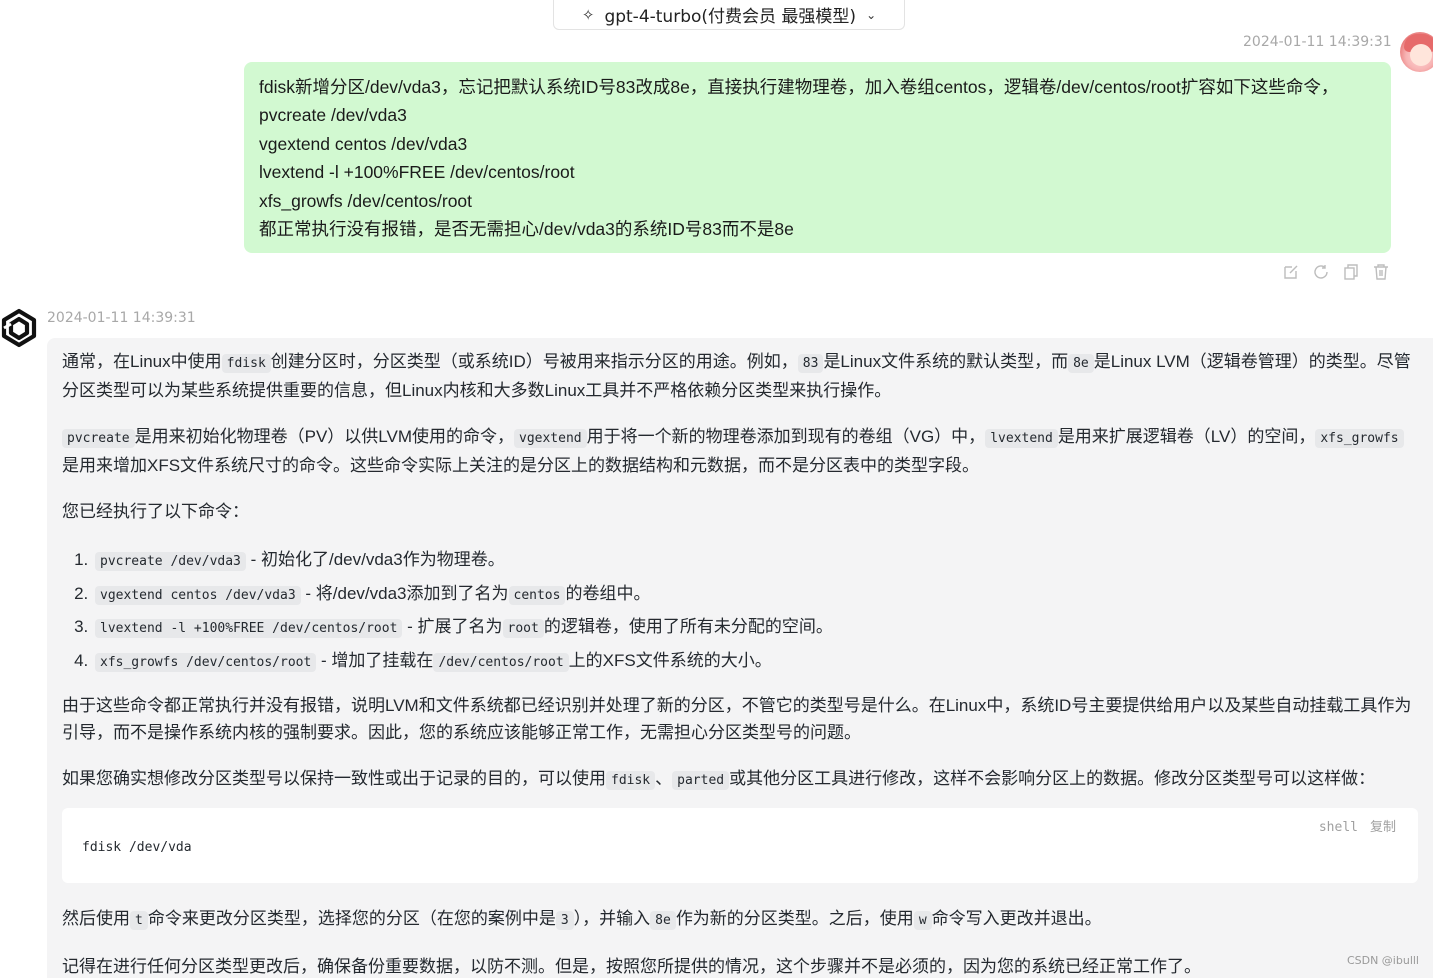 The image size is (1433, 980). I want to click on inline-code: parted, so click(701, 780).